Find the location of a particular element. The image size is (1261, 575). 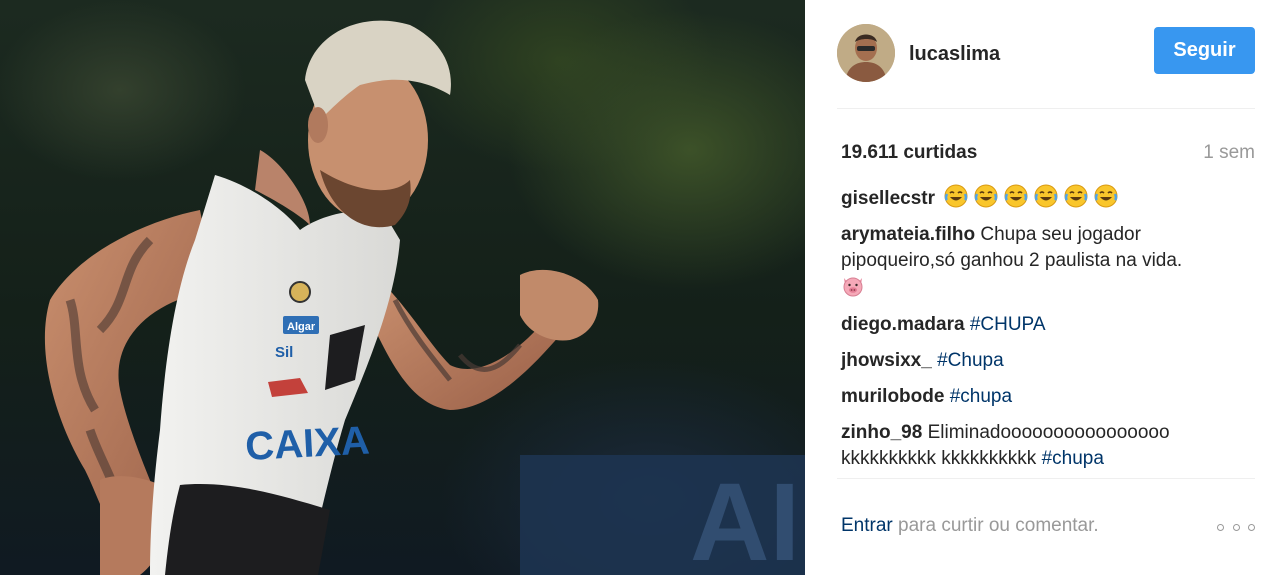

avatar-image is located at coordinates (866, 53).